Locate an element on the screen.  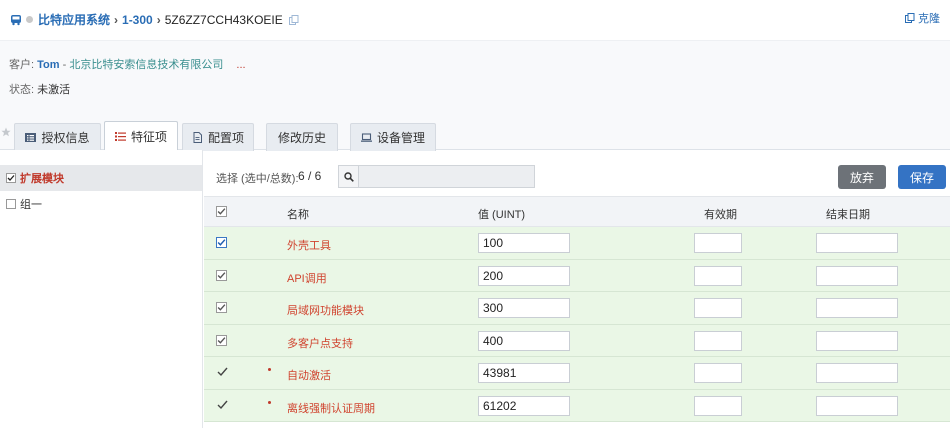
tab-label: 授权信息 is located at coordinates (65, 138).